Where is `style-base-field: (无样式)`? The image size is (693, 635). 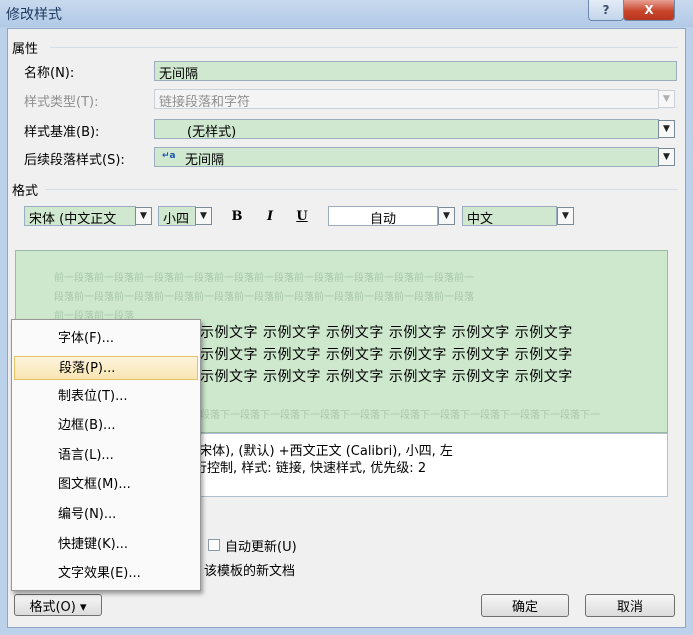 style-base-field: (无样式) is located at coordinates (406, 129).